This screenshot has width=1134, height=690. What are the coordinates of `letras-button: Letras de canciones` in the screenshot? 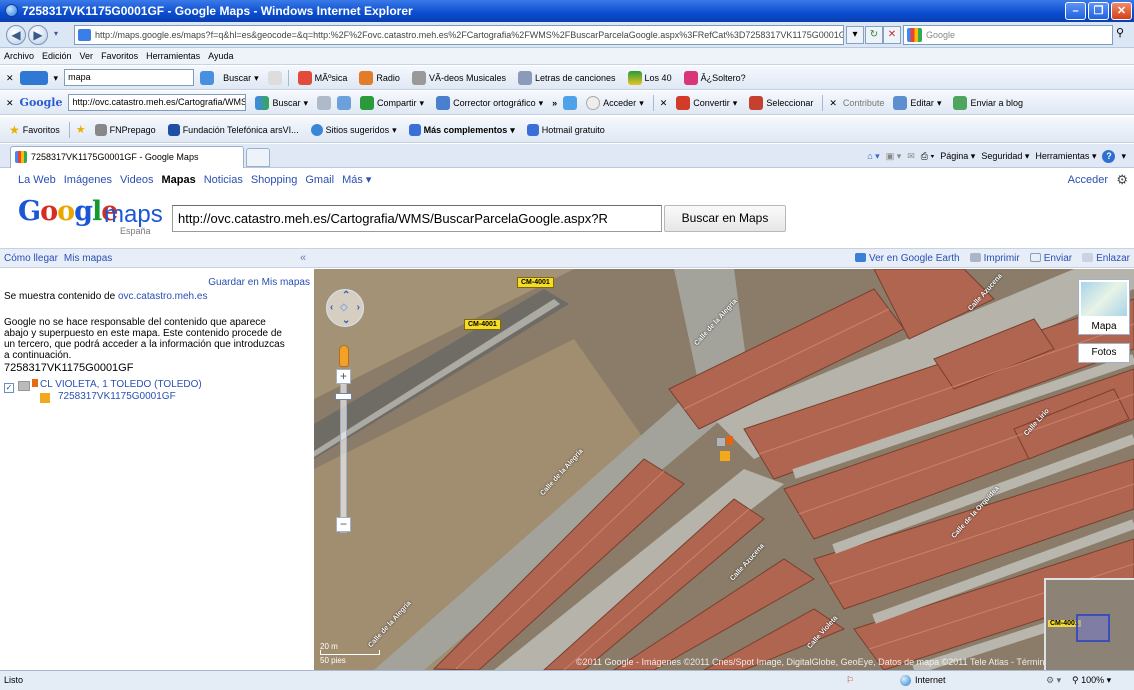 It's located at (567, 78).